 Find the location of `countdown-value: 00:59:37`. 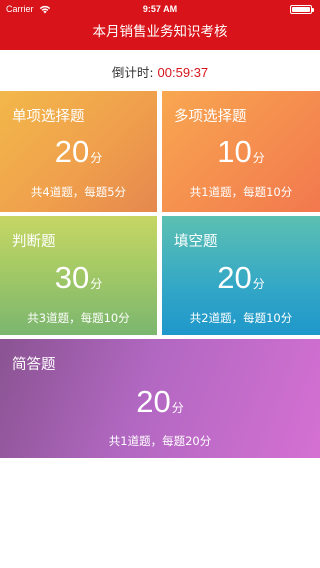

countdown-value: 00:59:37 is located at coordinates (183, 72).